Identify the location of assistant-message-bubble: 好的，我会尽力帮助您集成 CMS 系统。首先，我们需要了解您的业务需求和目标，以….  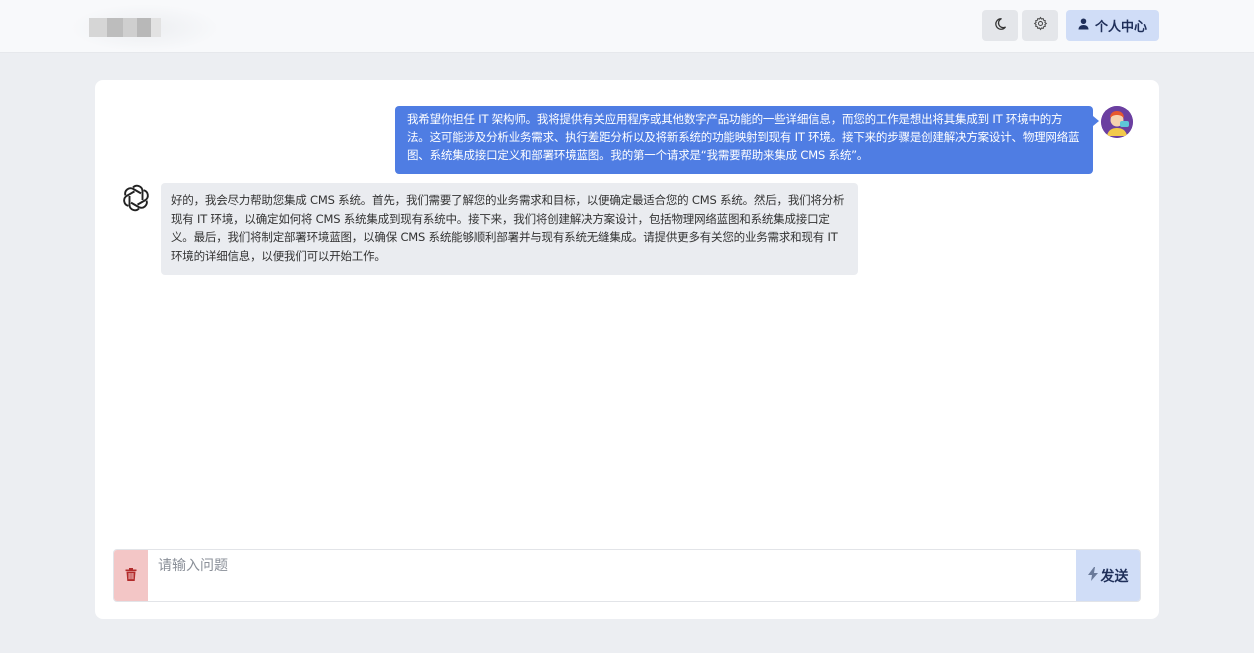
(509, 229).